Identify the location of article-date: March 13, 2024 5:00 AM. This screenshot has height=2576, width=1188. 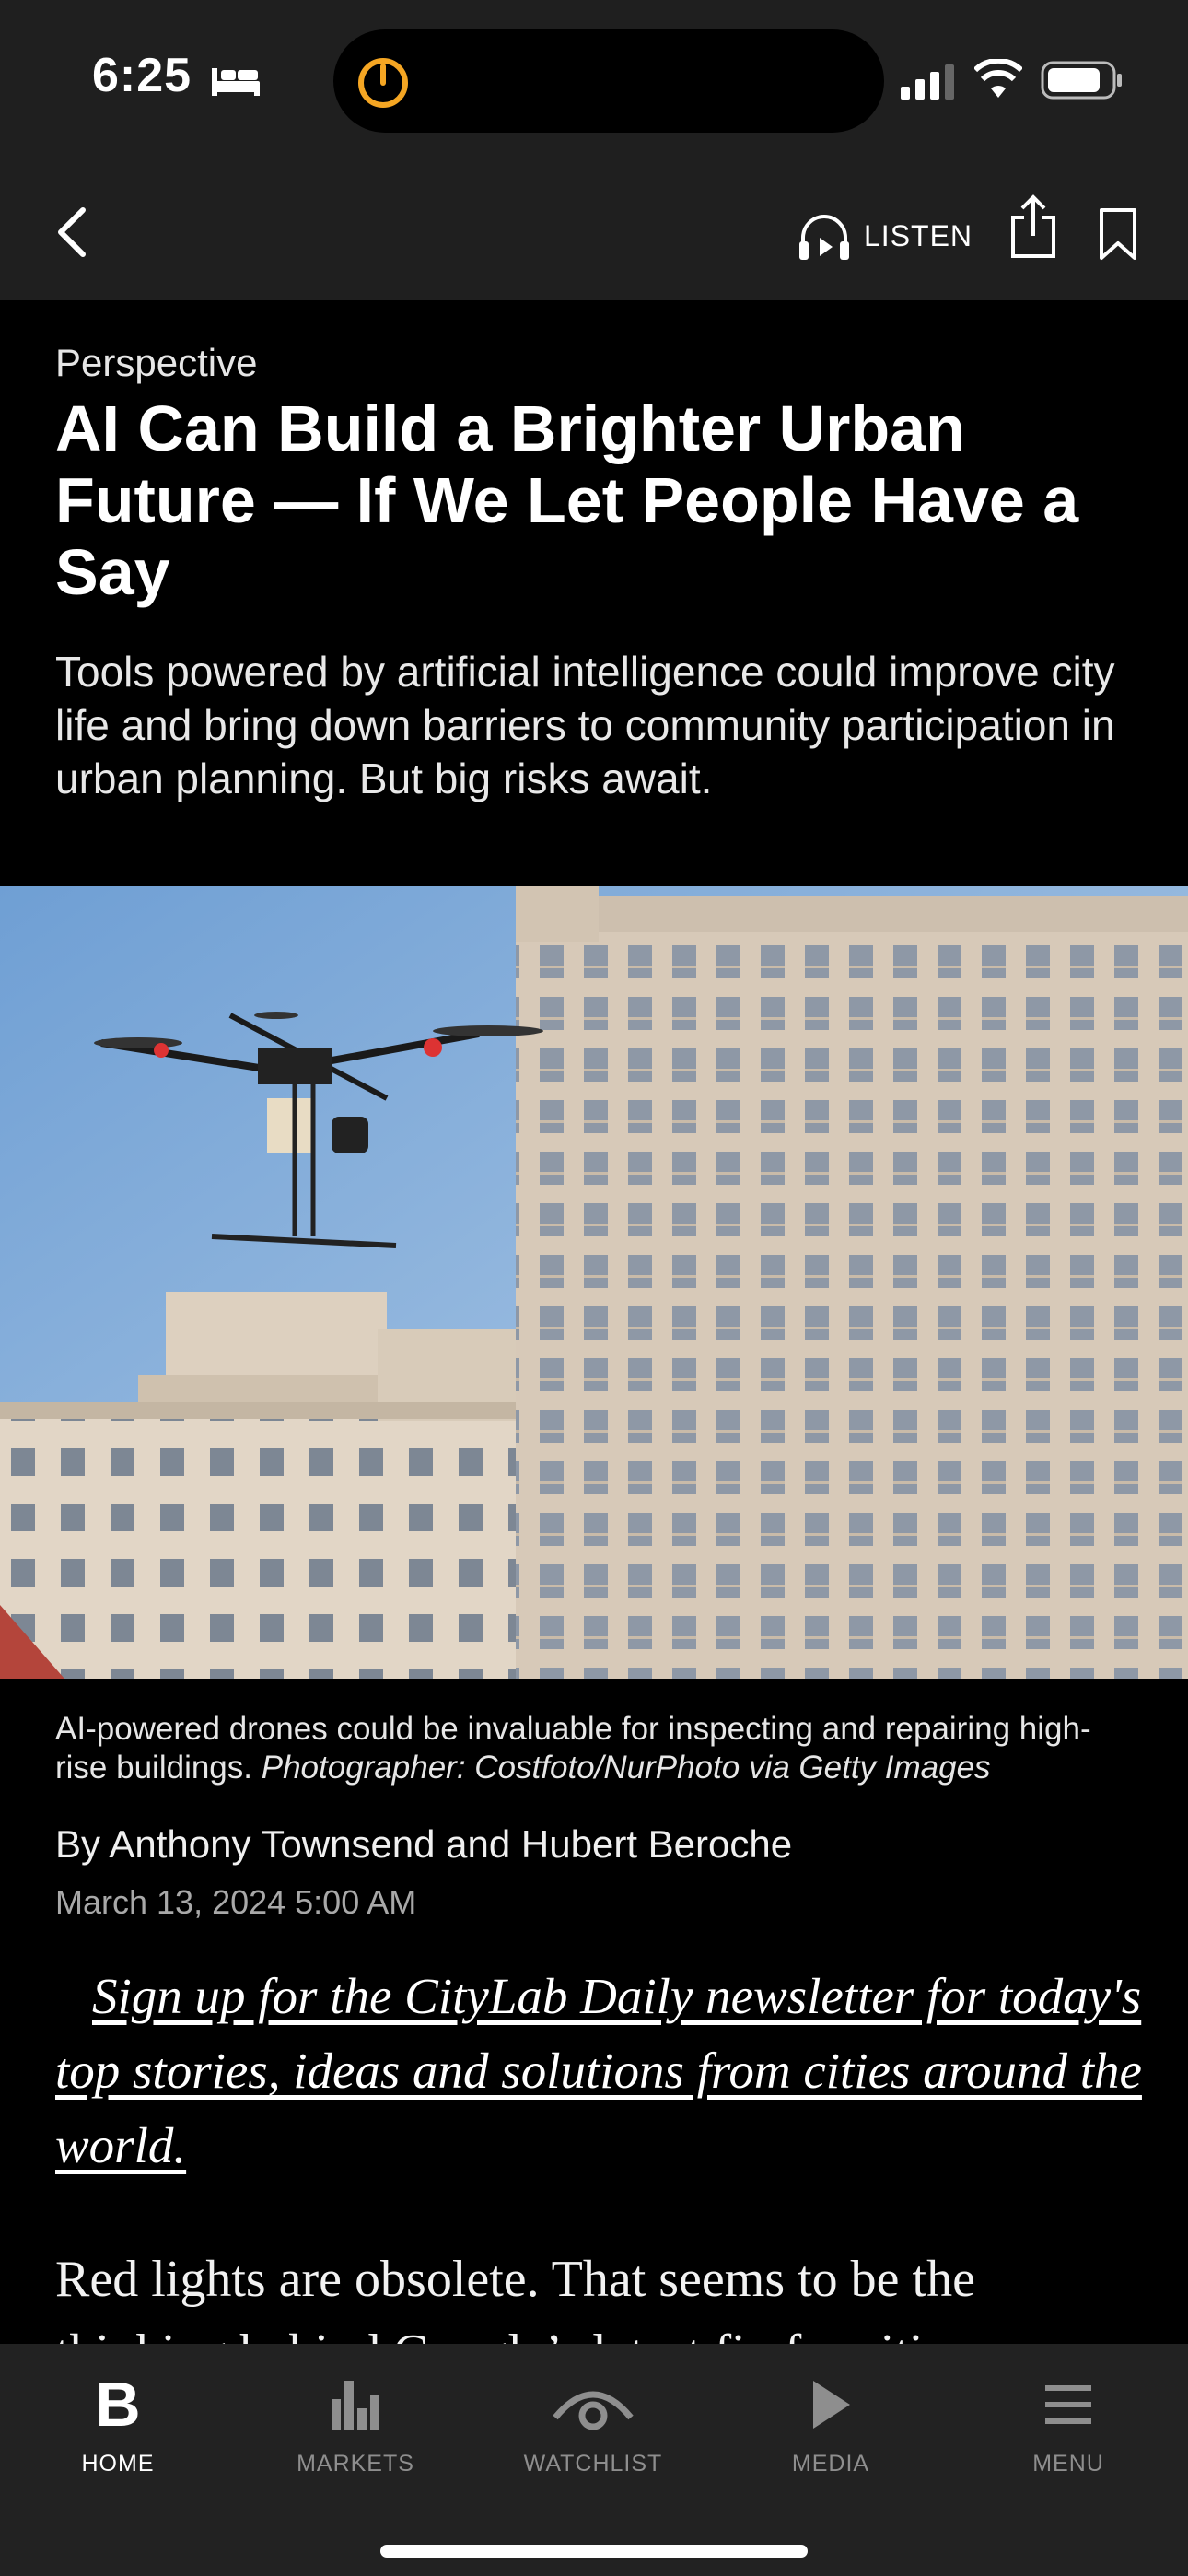
(236, 1902).